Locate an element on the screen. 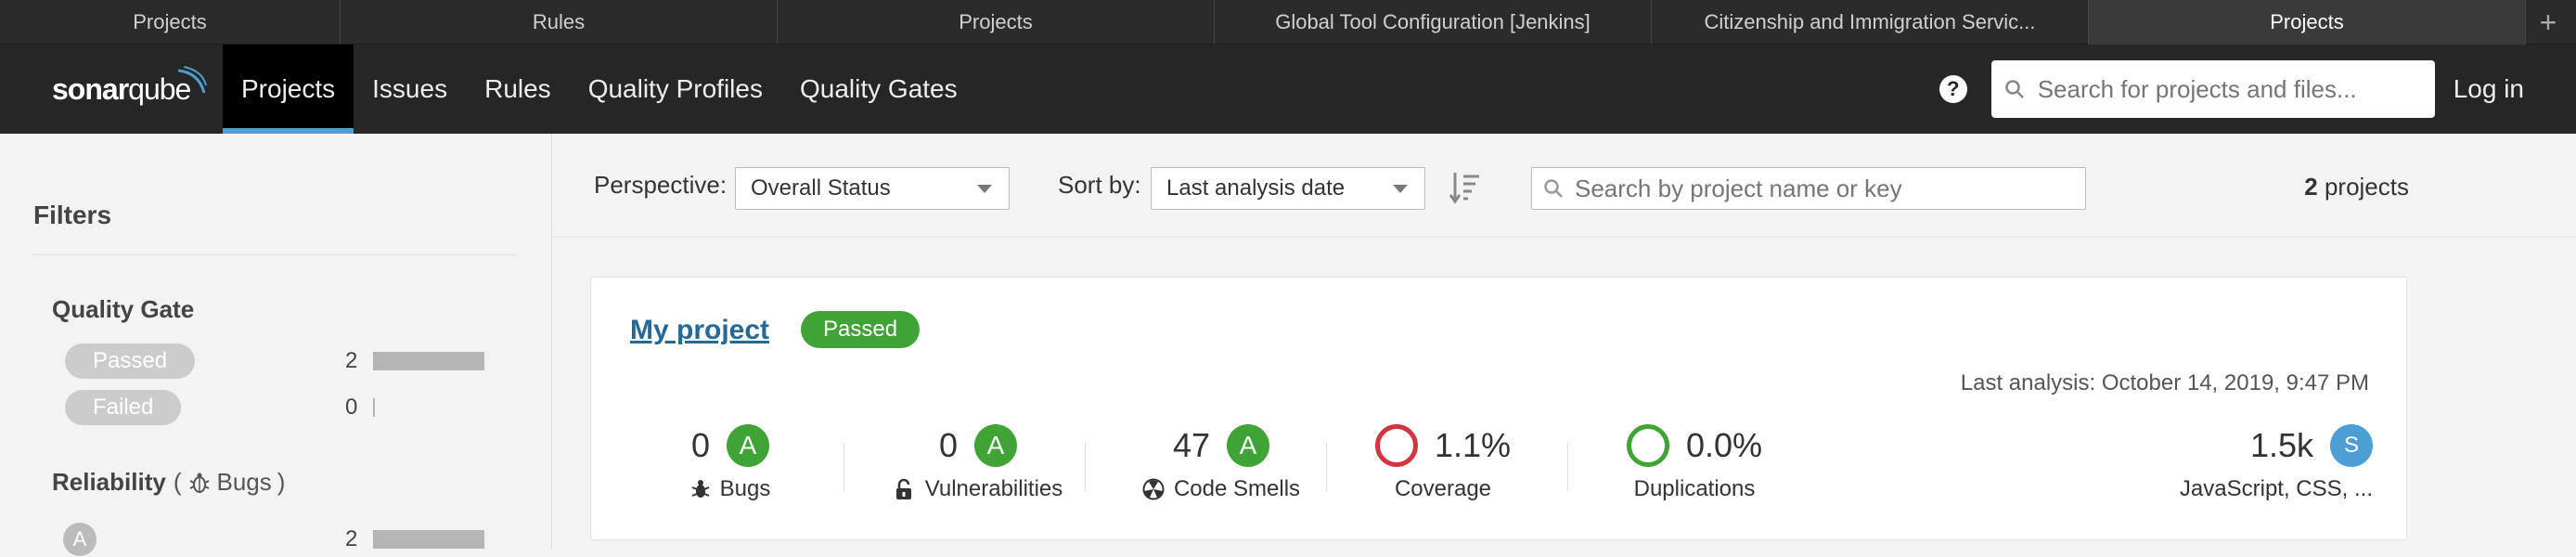  new-tab-button: + is located at coordinates (2548, 22).